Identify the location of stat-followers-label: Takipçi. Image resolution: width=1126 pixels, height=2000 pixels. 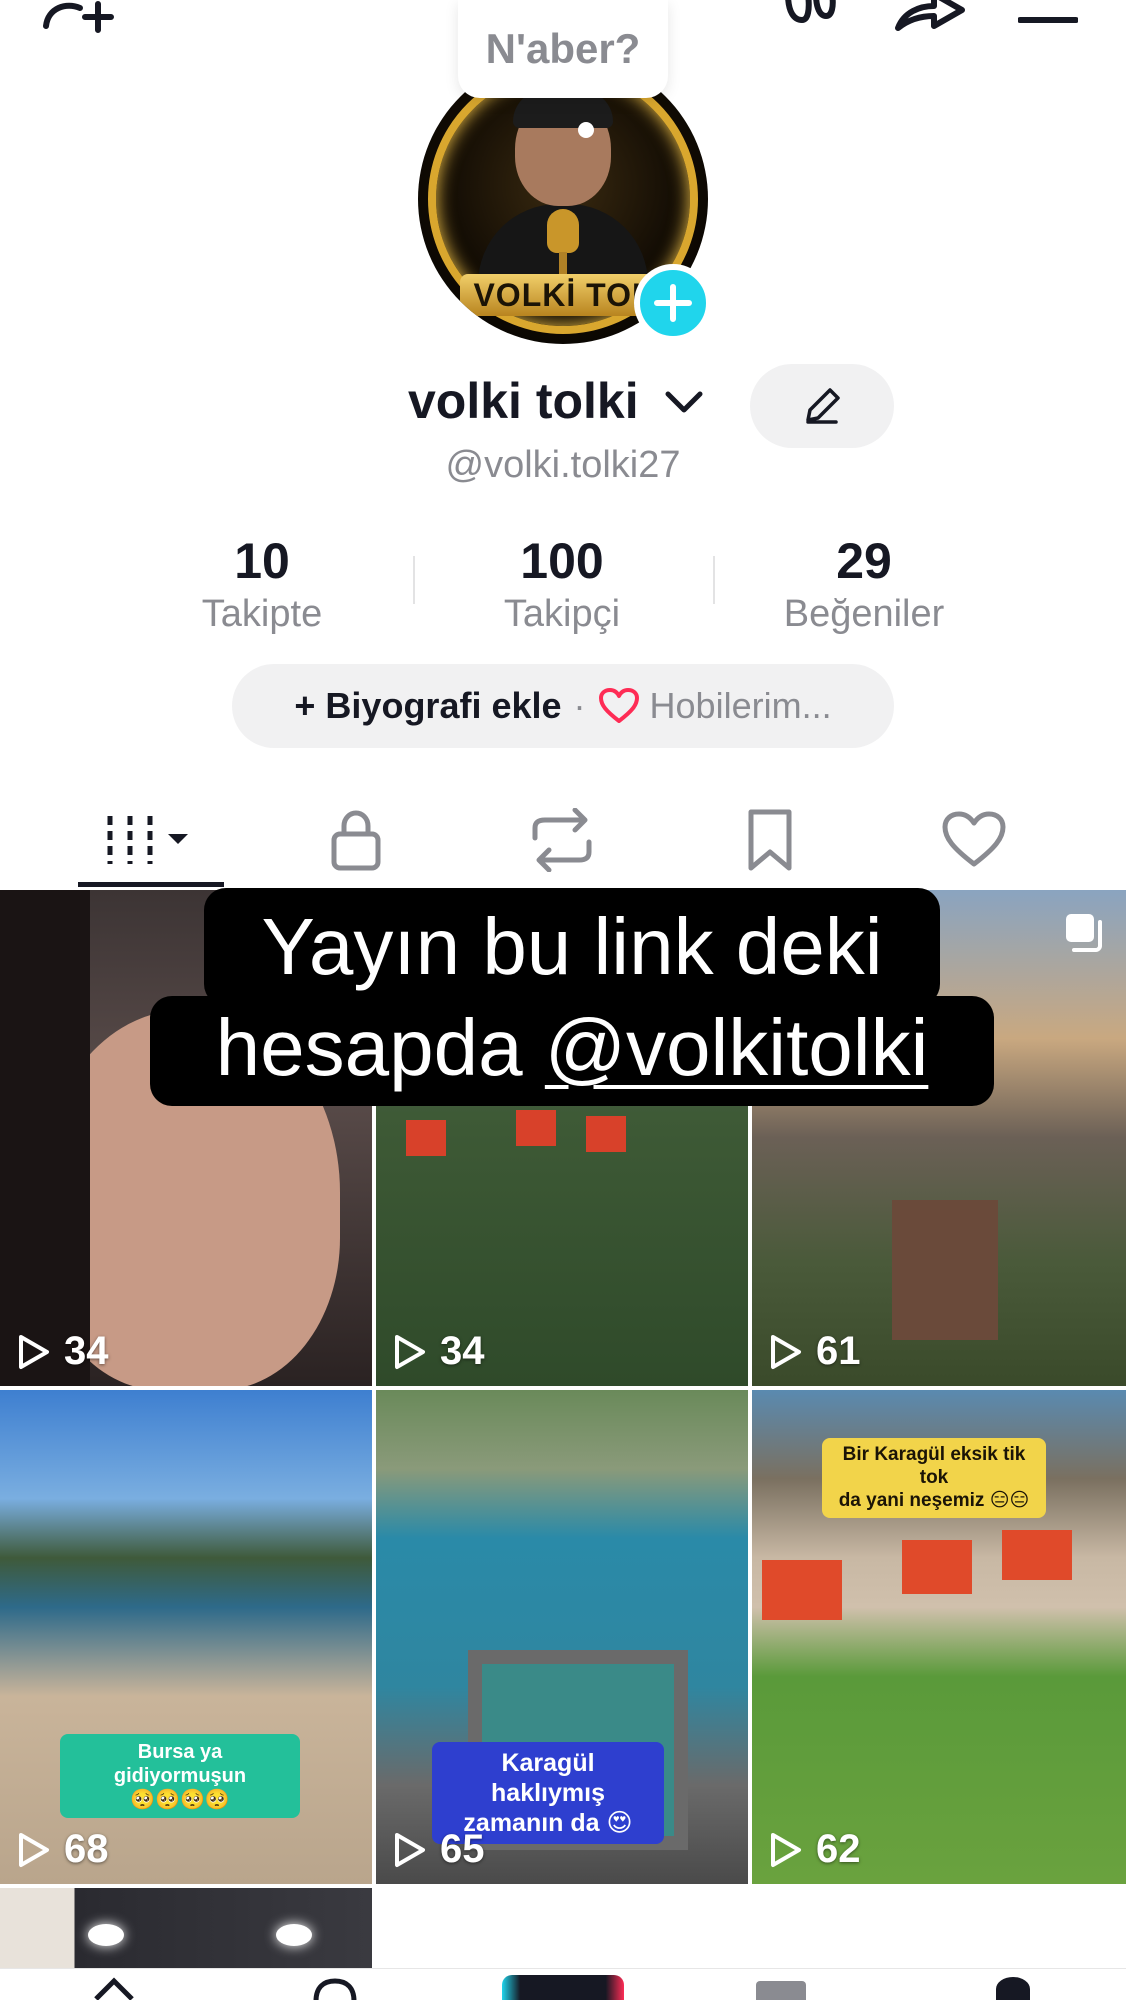
(562, 614).